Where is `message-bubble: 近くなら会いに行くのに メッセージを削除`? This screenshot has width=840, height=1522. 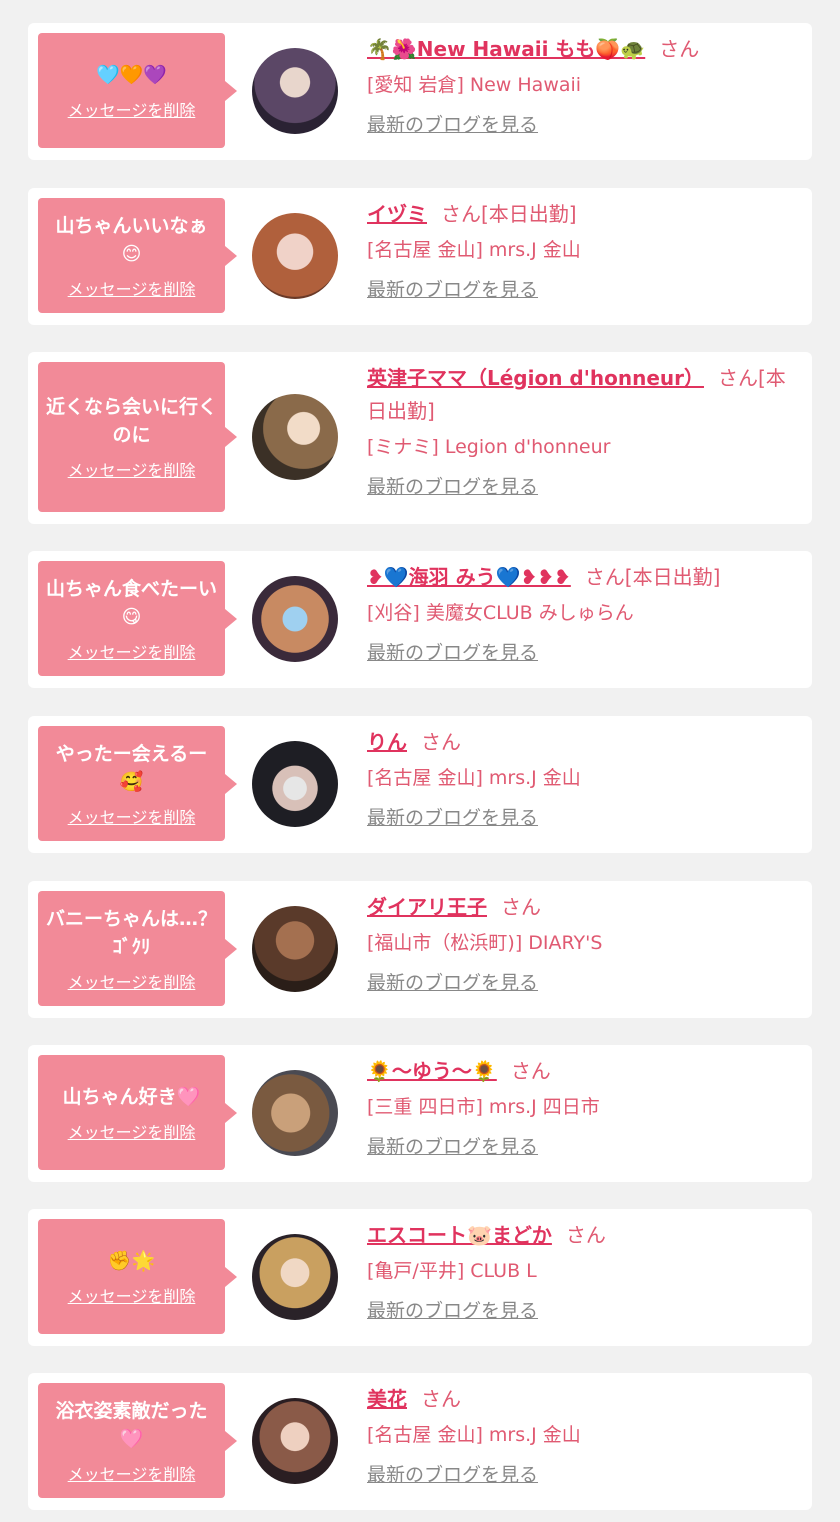
message-bubble: 近くなら会いに行くのに メッセージを削除 is located at coordinates (137, 437).